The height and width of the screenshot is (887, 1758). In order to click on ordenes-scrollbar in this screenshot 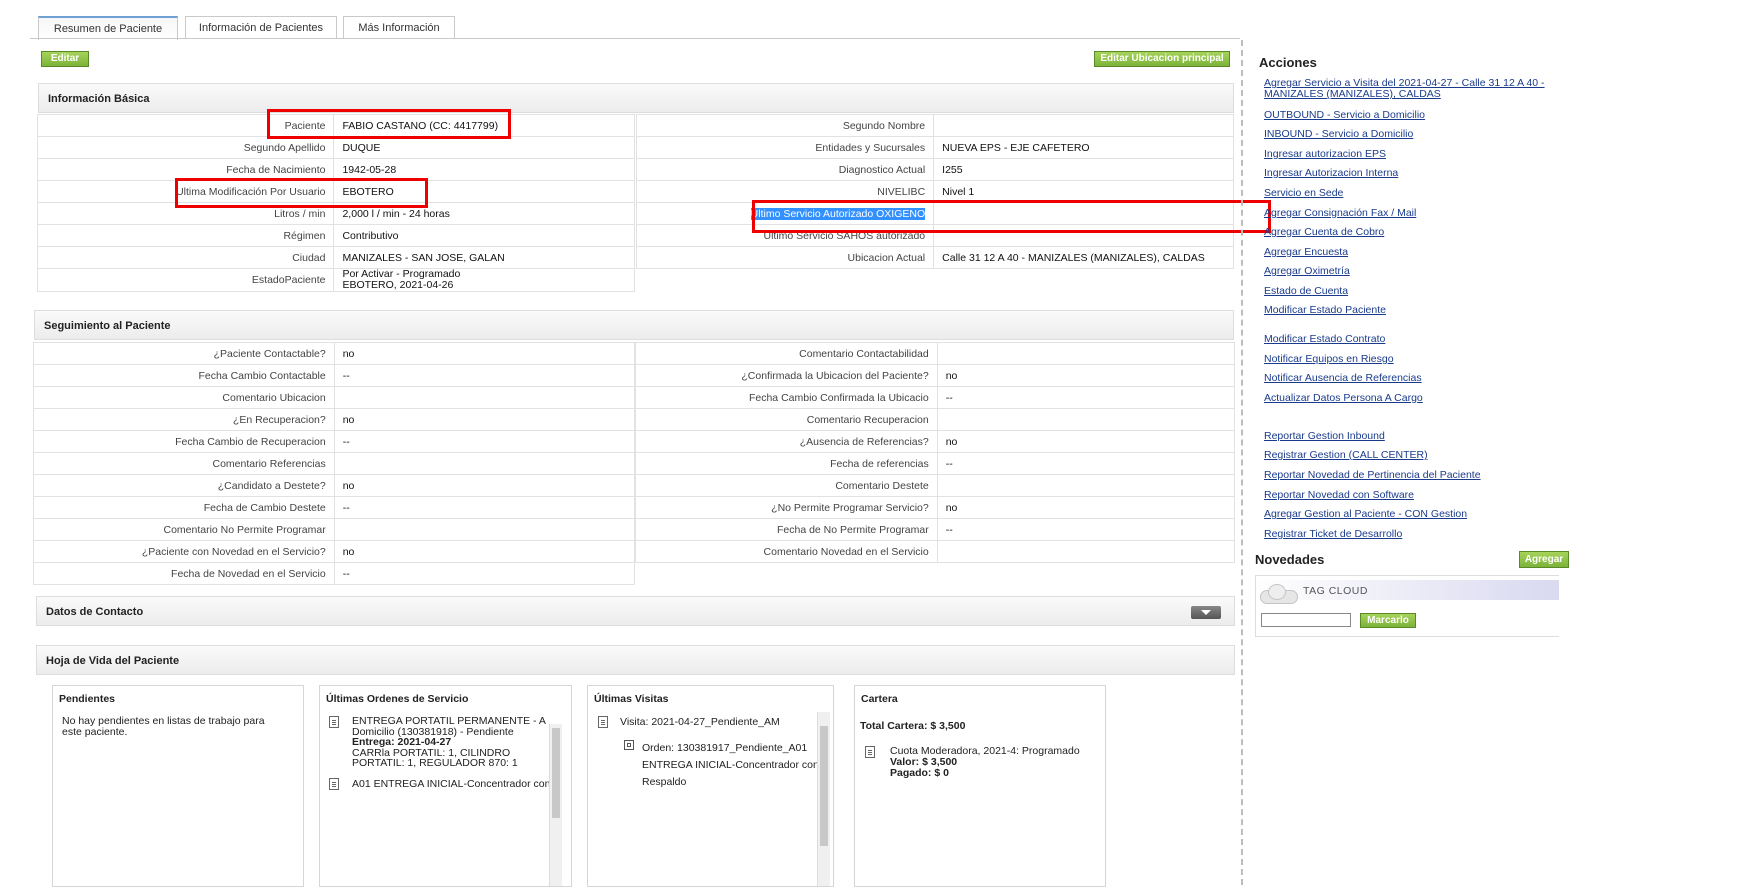, I will do `click(555, 805)`.